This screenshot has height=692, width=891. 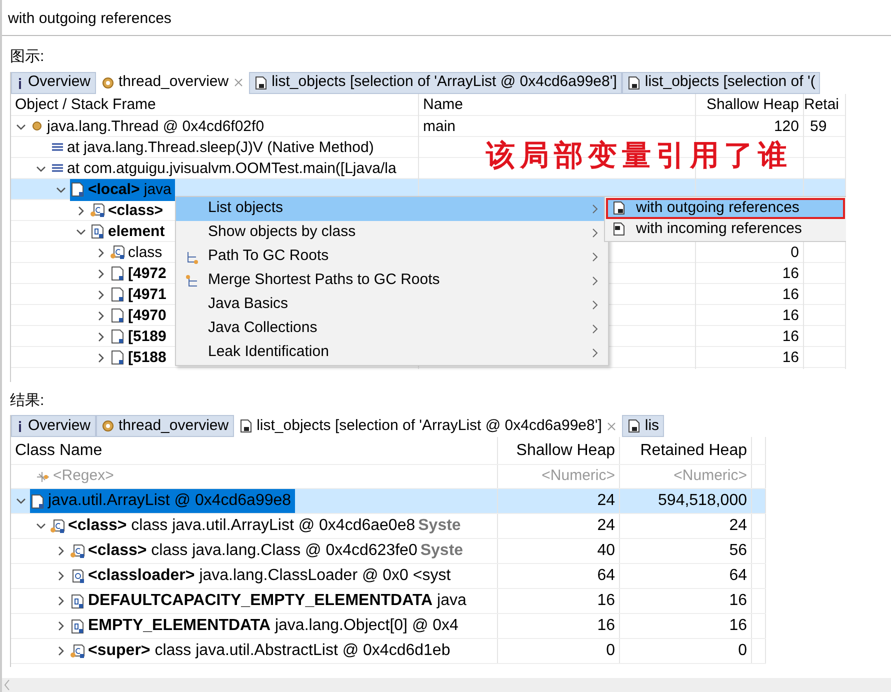 I want to click on caption-label: 结果:, so click(x=27, y=400).